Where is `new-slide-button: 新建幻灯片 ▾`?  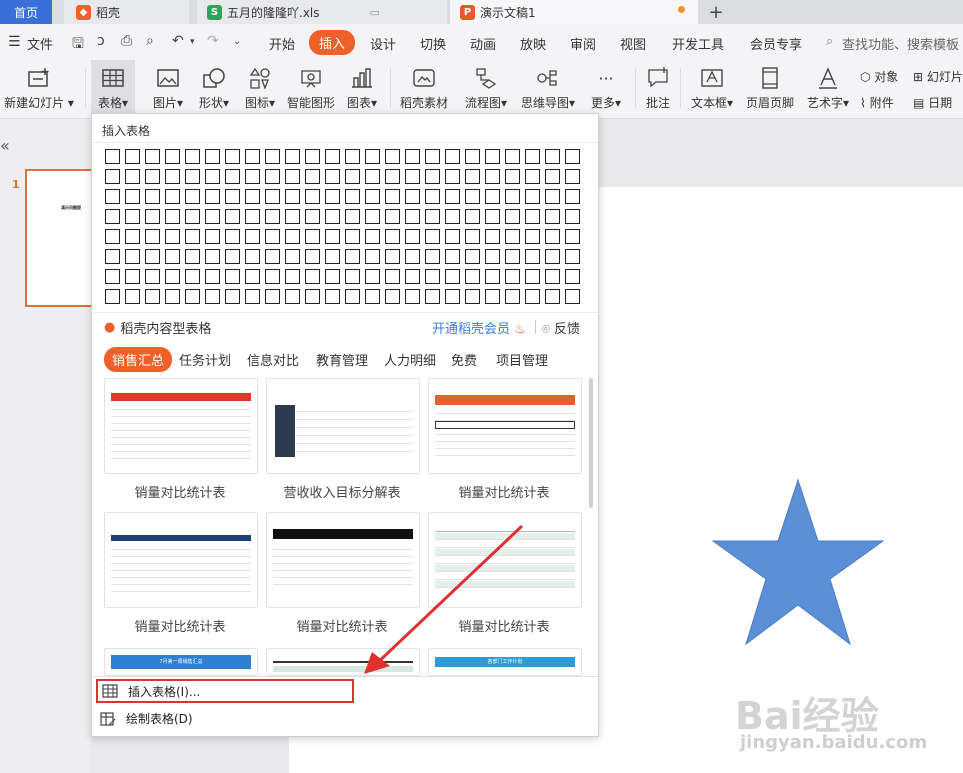
new-slide-button: 新建幻灯片 ▾ is located at coordinates (39, 89).